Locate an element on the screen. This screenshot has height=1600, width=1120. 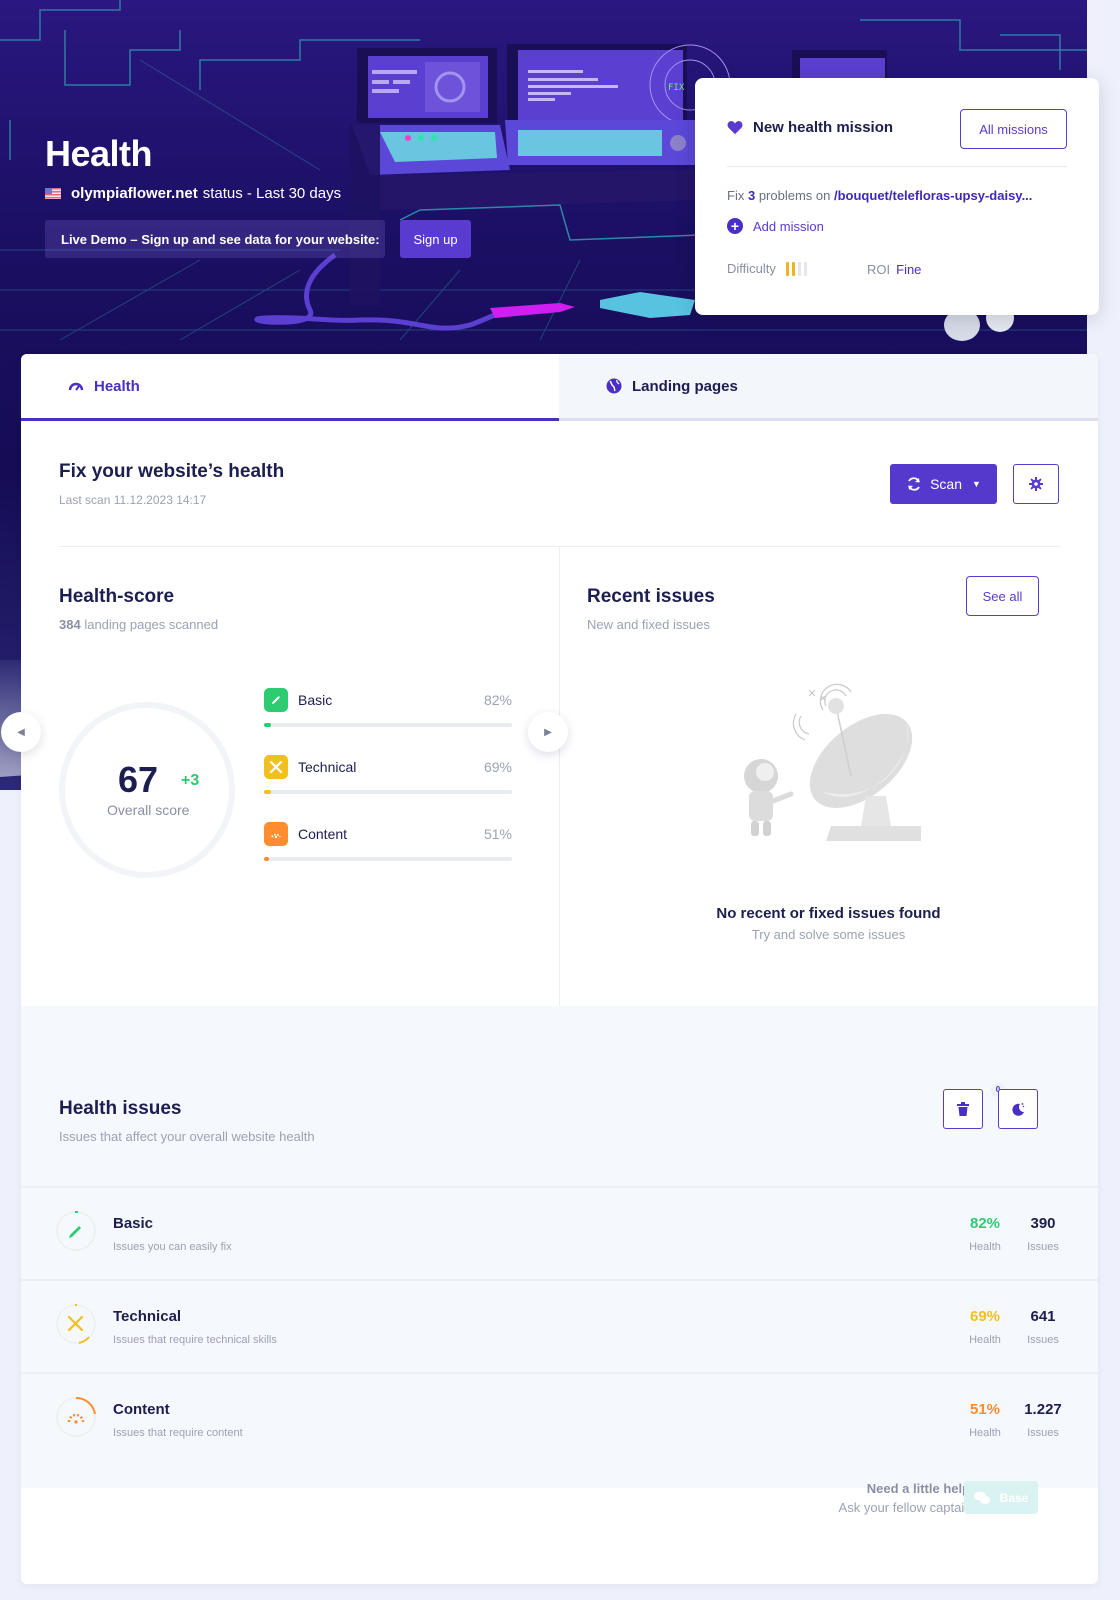
add-mission-button: + Add mission is located at coordinates (775, 226).